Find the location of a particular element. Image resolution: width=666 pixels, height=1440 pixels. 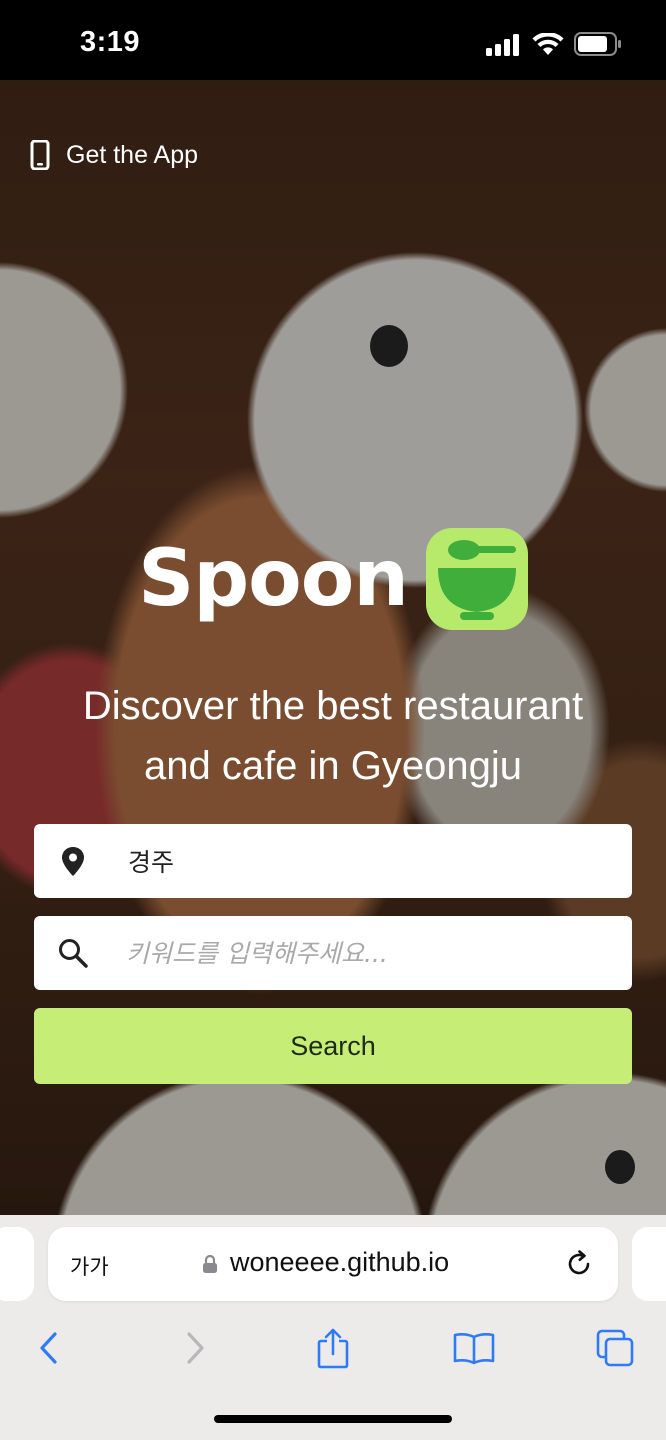

get-app-link: Get the App is located at coordinates (114, 155).